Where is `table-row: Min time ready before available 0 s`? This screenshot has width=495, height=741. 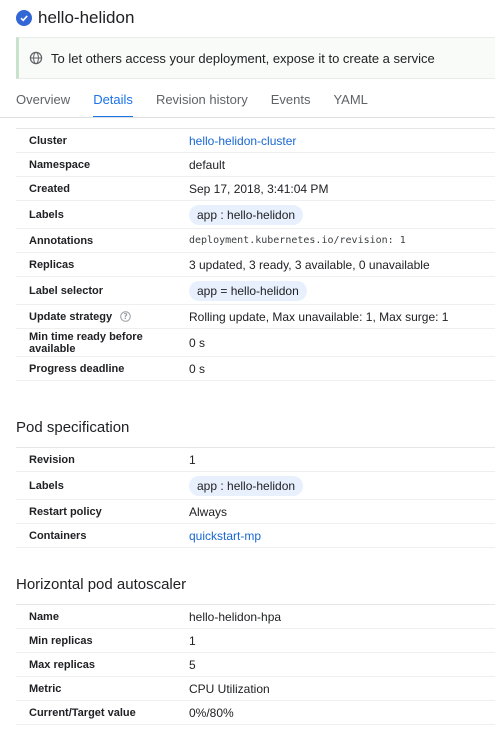 table-row: Min time ready before available 0 s is located at coordinates (255, 343).